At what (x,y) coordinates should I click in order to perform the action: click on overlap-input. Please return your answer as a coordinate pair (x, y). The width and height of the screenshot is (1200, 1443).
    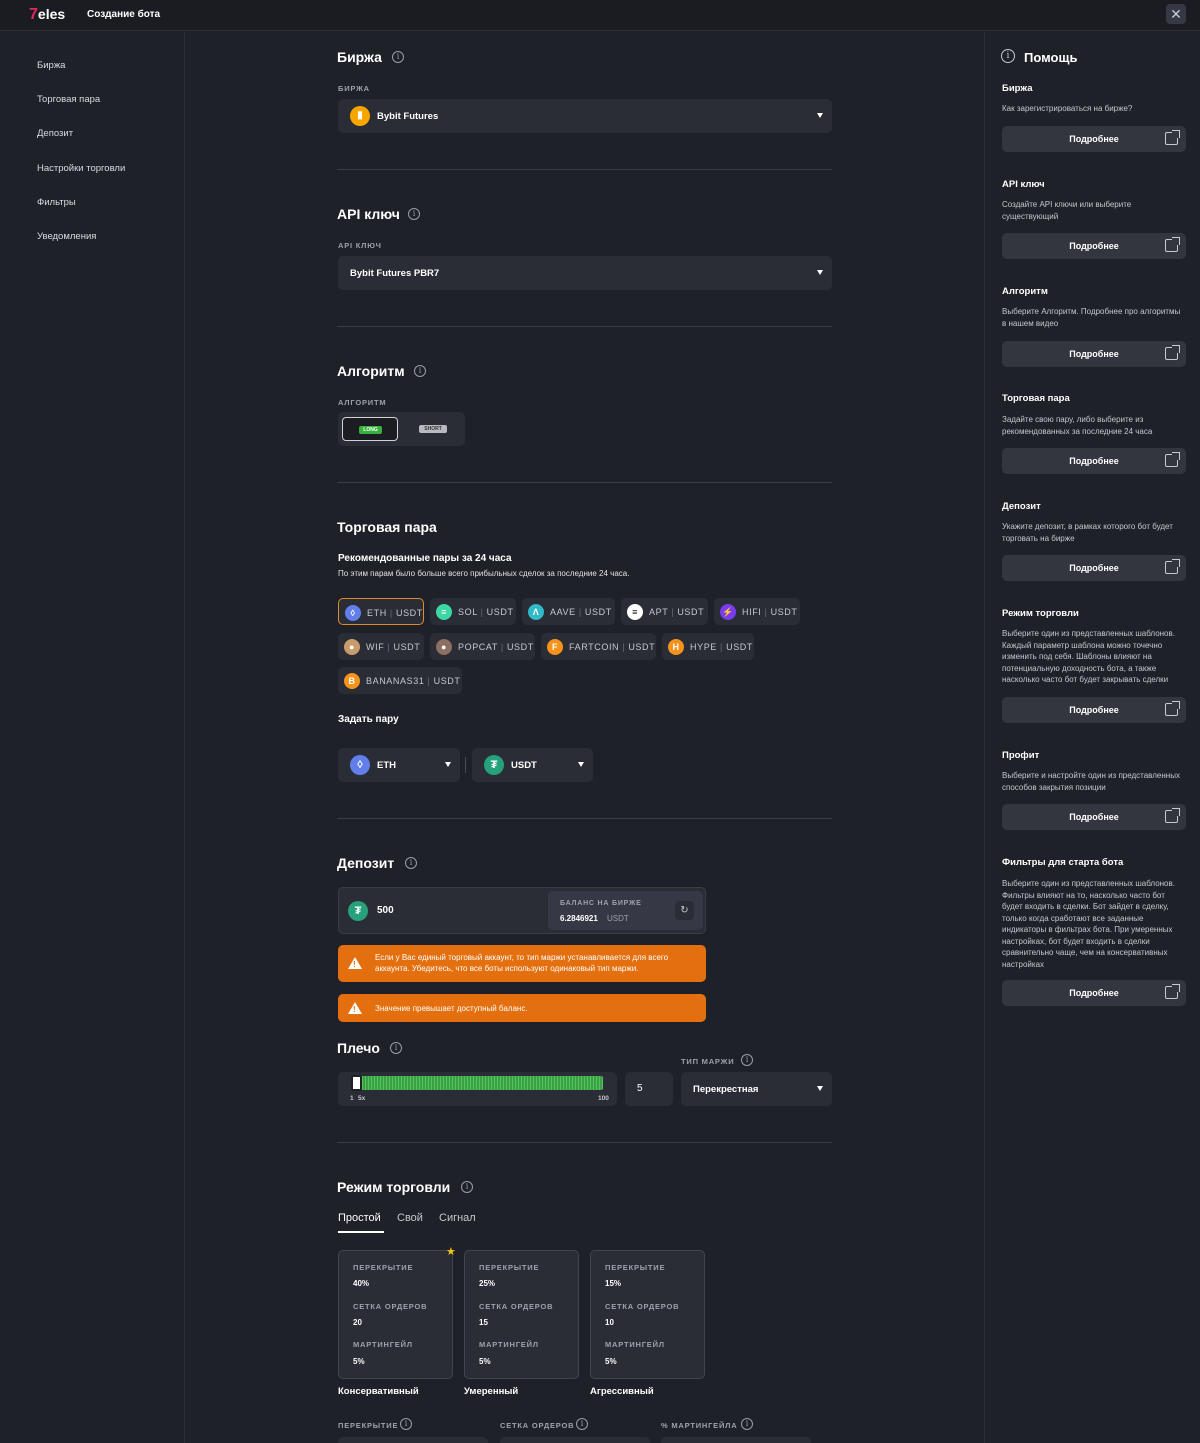
    Looking at the image, I should click on (413, 1440).